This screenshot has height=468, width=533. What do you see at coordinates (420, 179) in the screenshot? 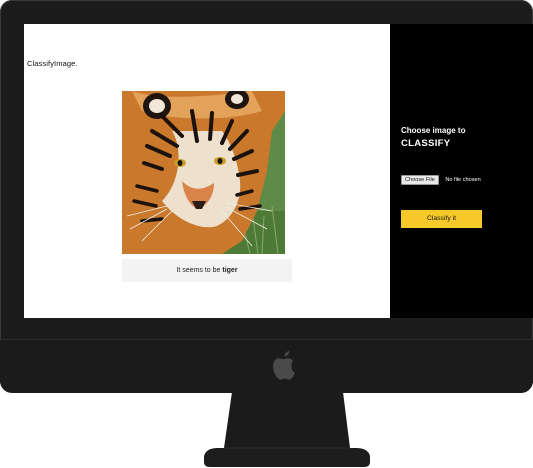
I see `choose-file-button: Choose File` at bounding box center [420, 179].